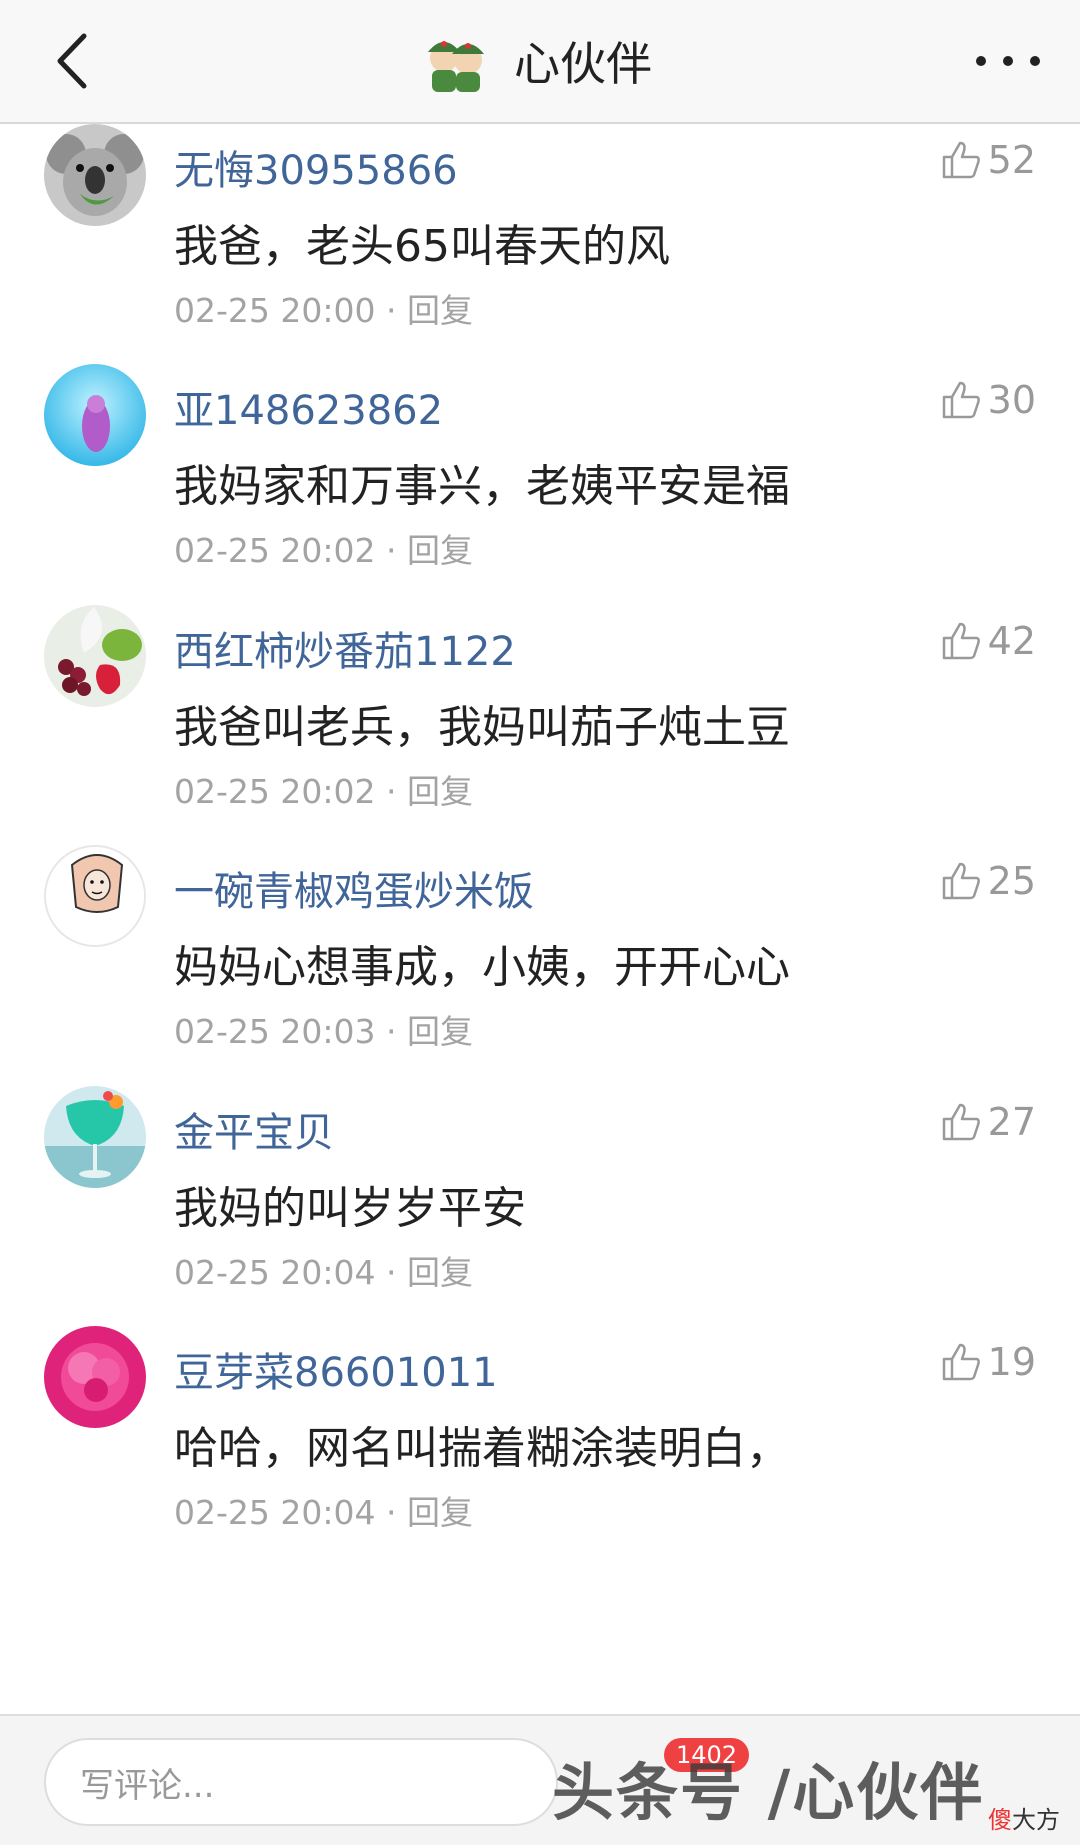 The width and height of the screenshot is (1080, 1845). What do you see at coordinates (316, 167) in the screenshot?
I see `comment-username: 无悔30955866` at bounding box center [316, 167].